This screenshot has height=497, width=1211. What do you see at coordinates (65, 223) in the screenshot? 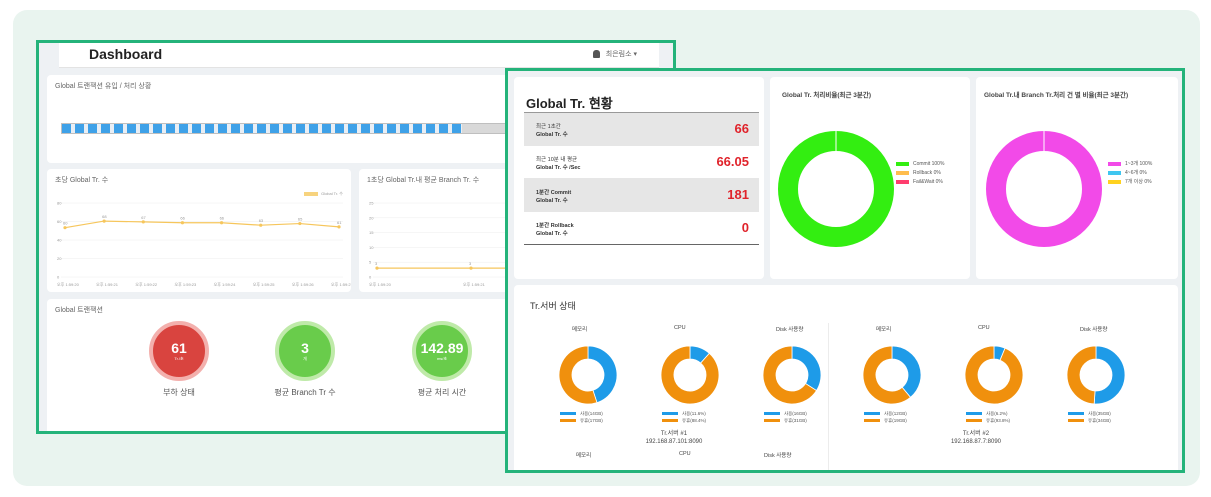
I see `data-label: 60` at bounding box center [65, 223].